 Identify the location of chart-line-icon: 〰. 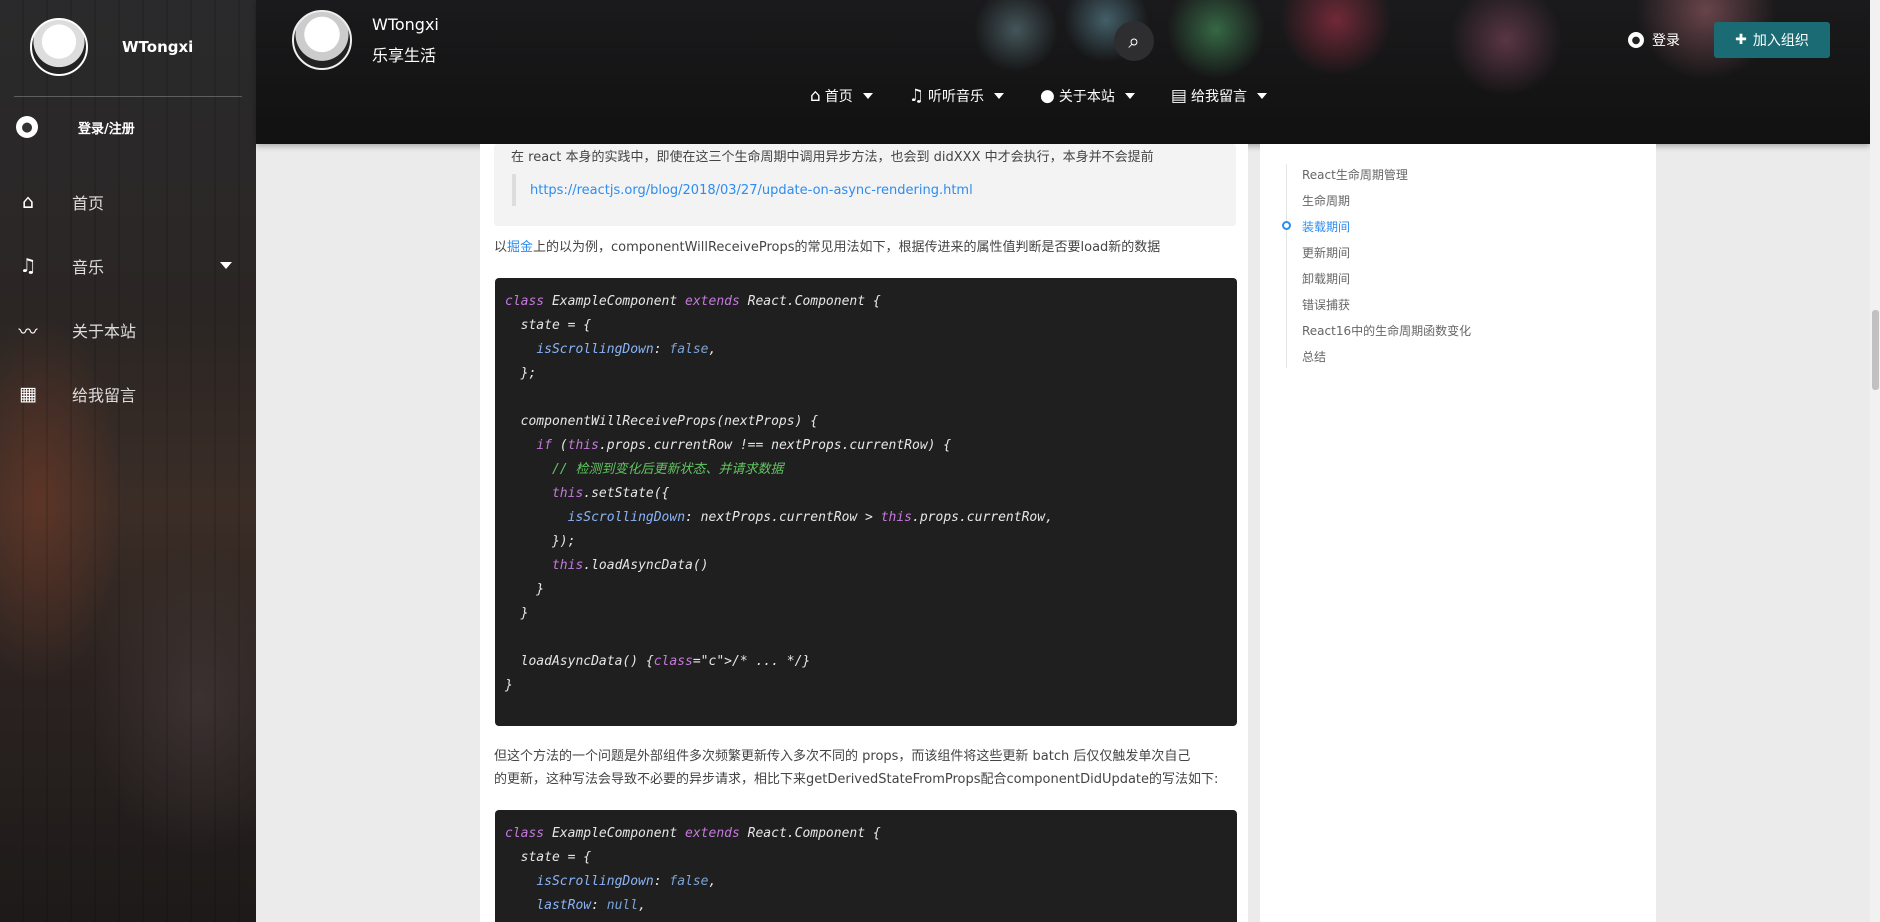
(28, 331).